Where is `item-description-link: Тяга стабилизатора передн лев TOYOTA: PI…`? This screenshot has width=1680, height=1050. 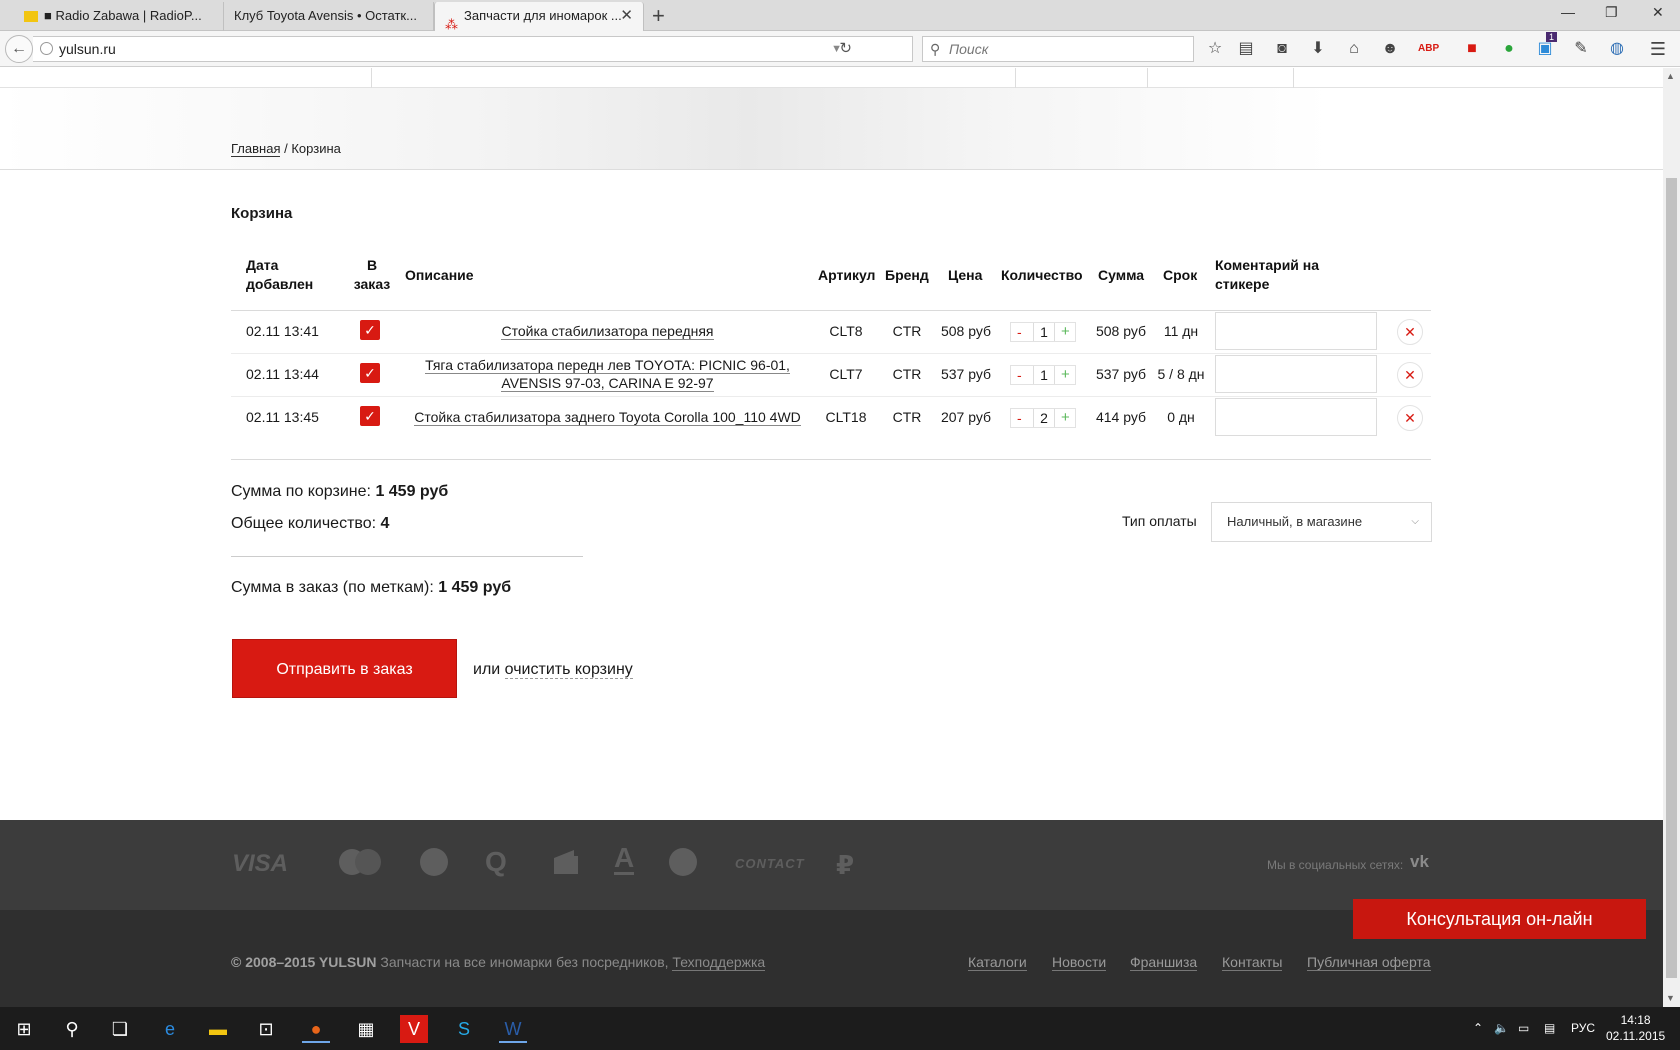
item-description-link: Тяга стабилизатора передн лев TOYOTA: PI… is located at coordinates (607, 374).